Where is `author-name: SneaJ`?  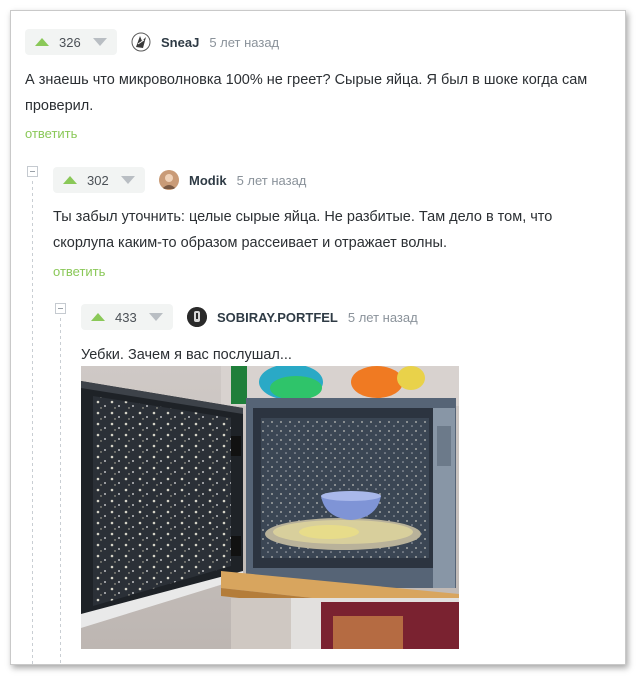 author-name: SneaJ is located at coordinates (180, 42).